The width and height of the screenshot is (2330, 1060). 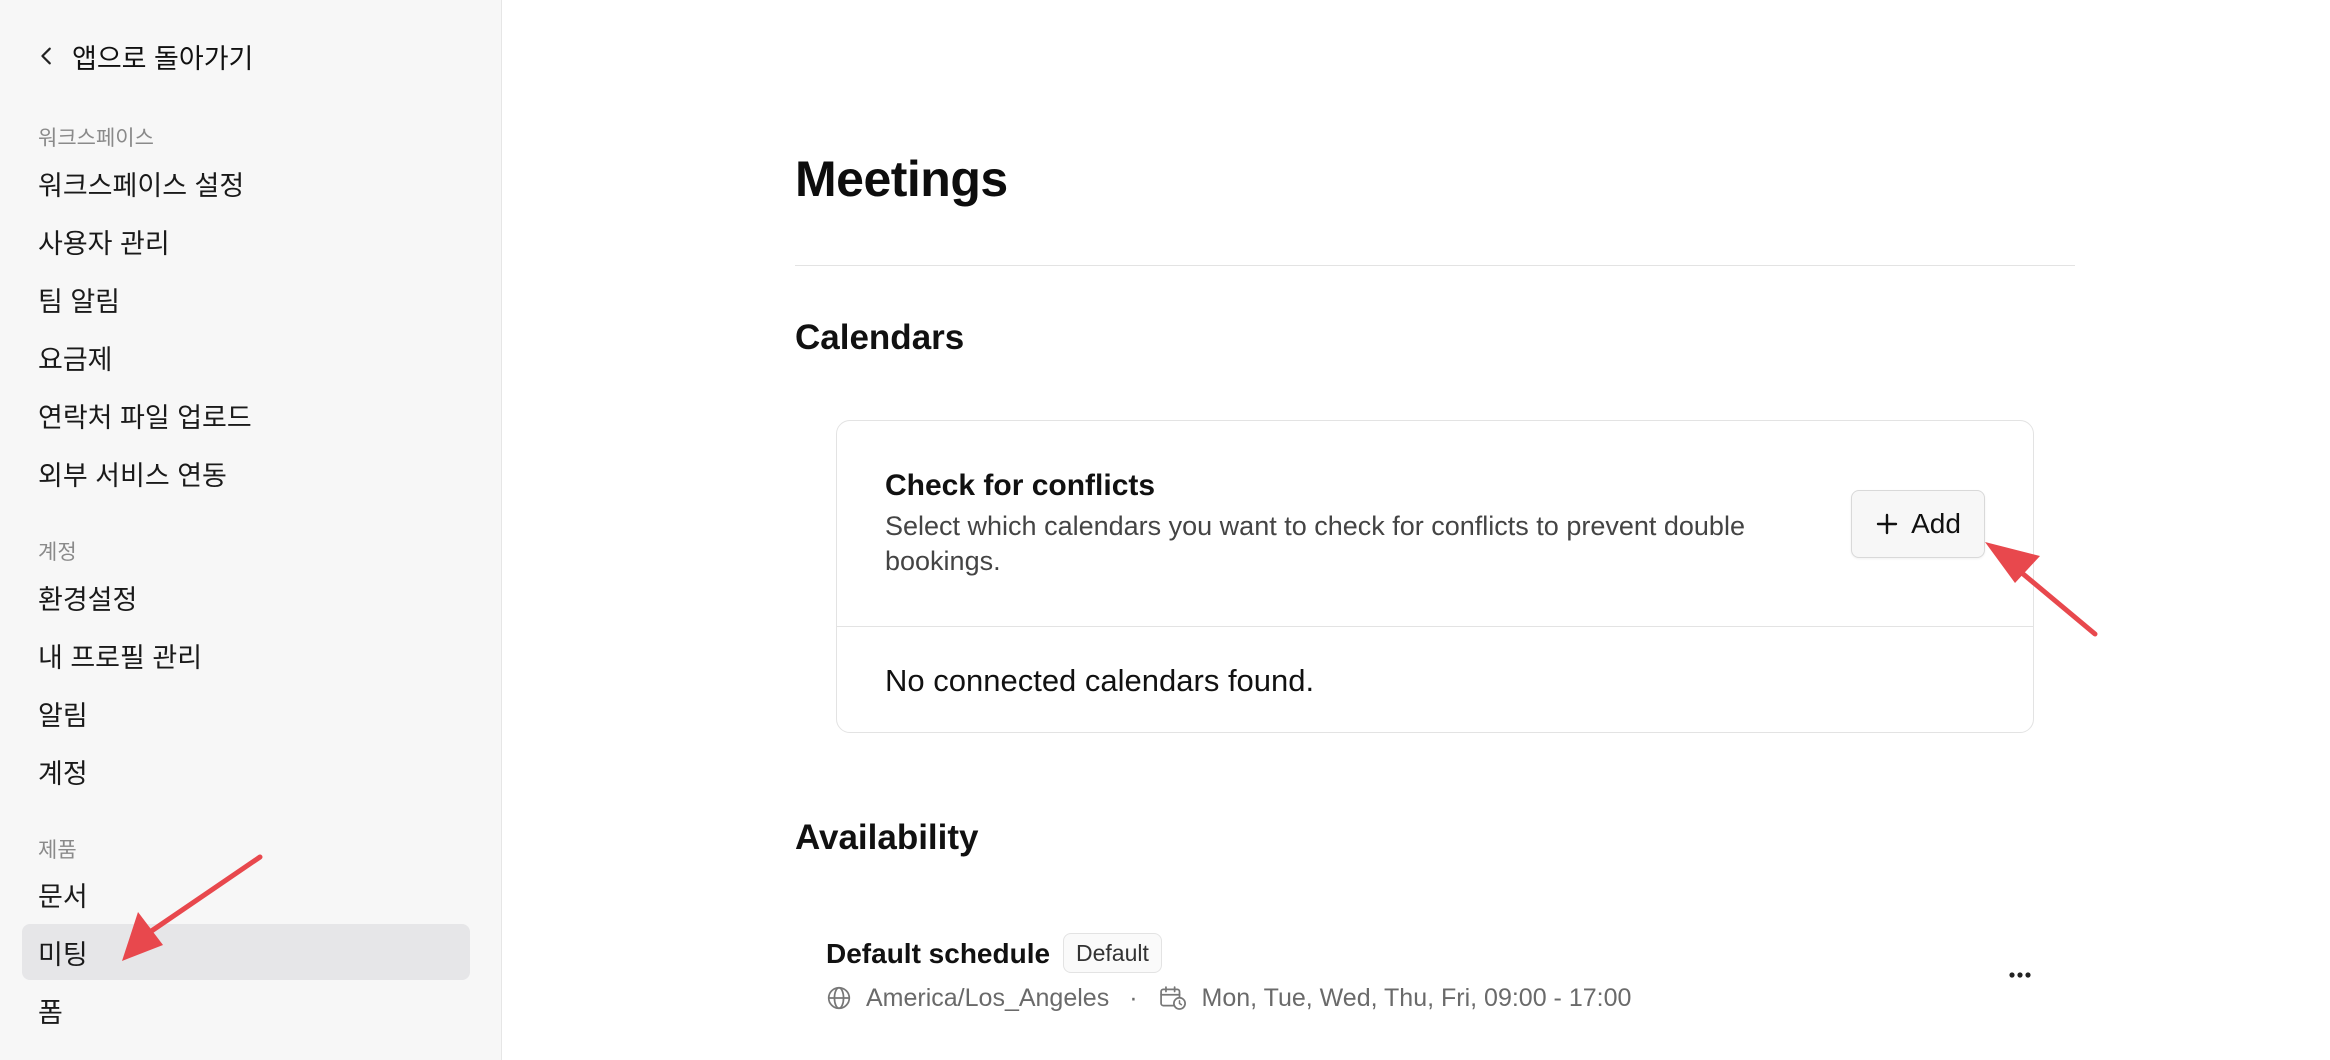 What do you see at coordinates (1435, 626) in the screenshot?
I see `card-divider` at bounding box center [1435, 626].